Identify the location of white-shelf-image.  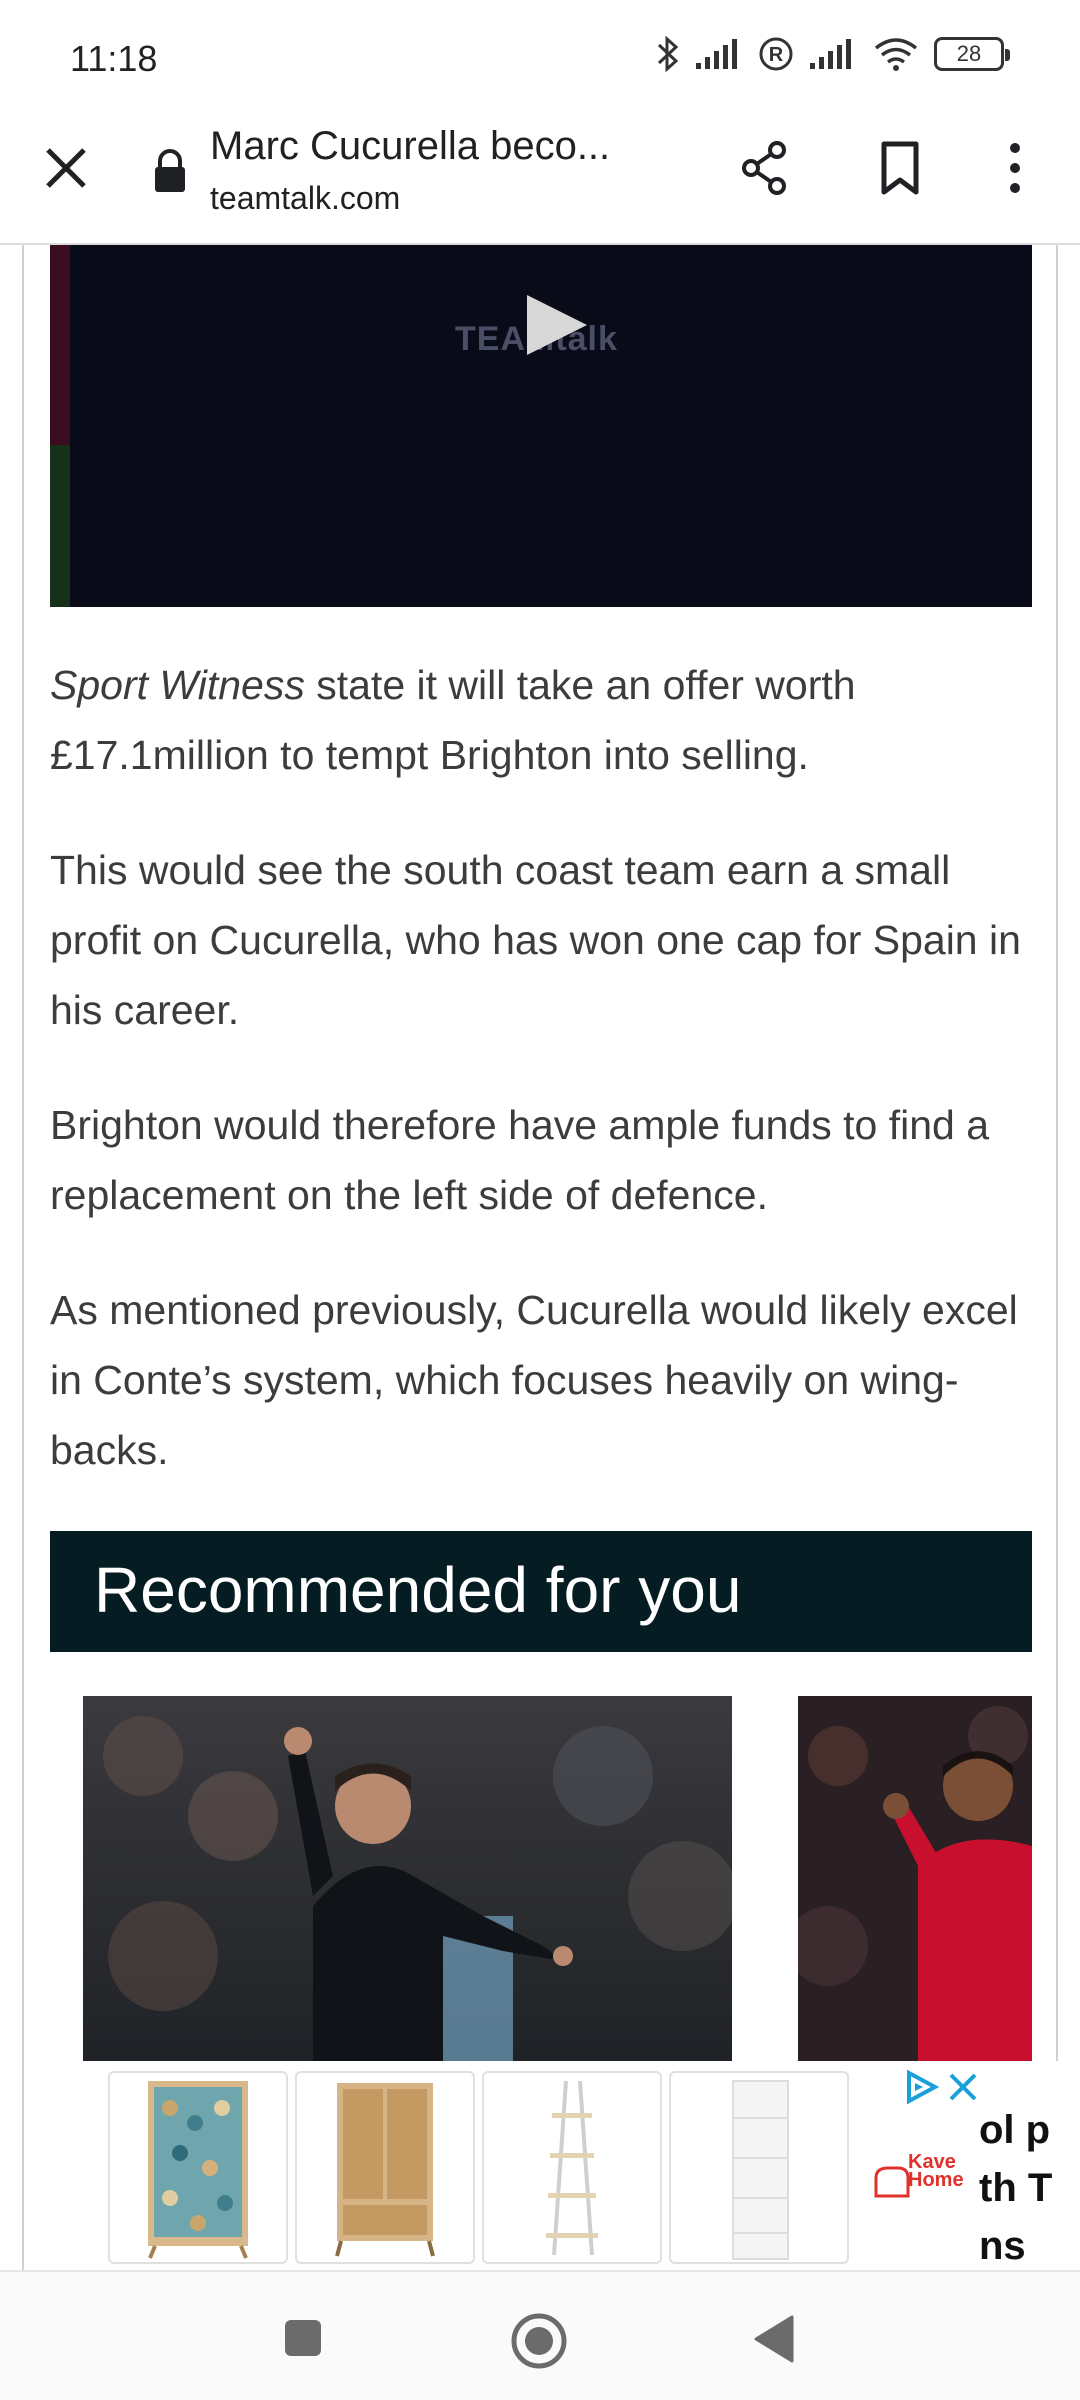
(760, 2170).